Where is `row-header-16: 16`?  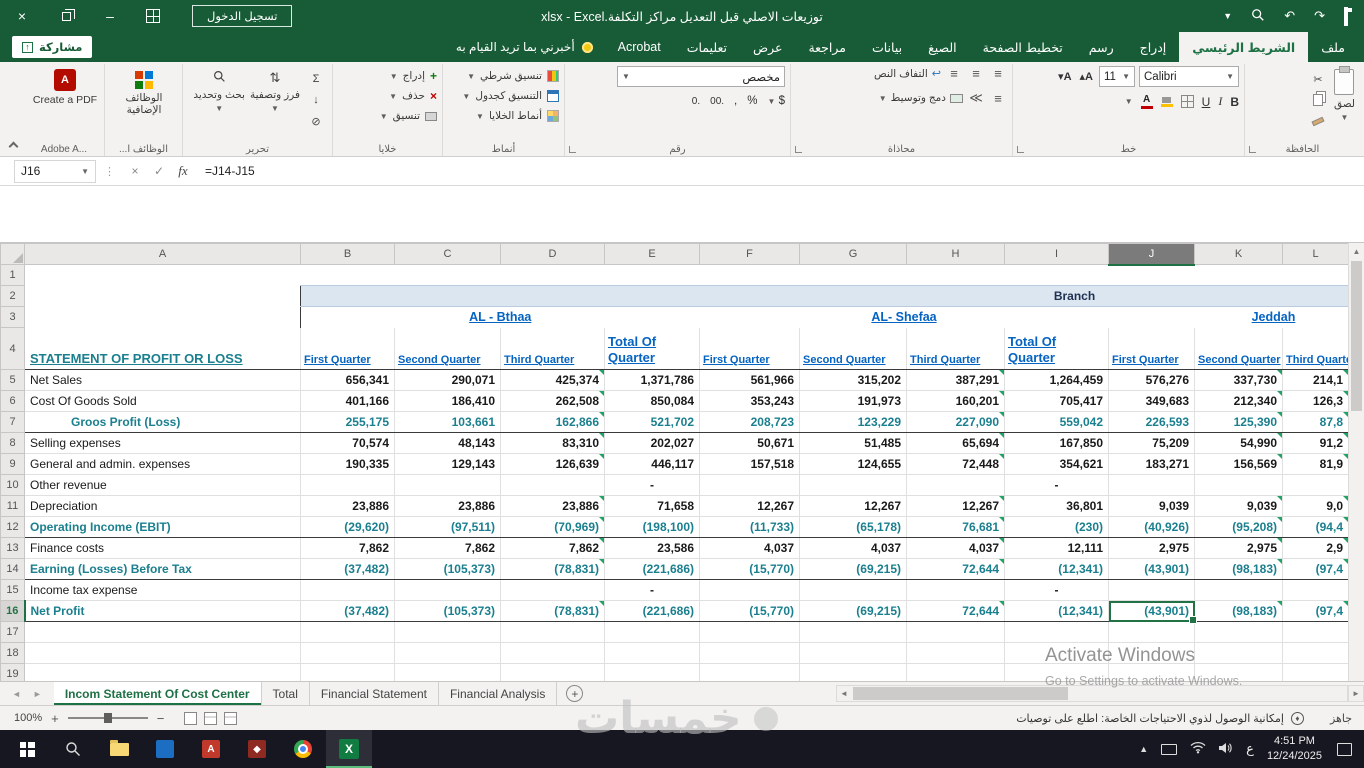 row-header-16: 16 is located at coordinates (13, 611).